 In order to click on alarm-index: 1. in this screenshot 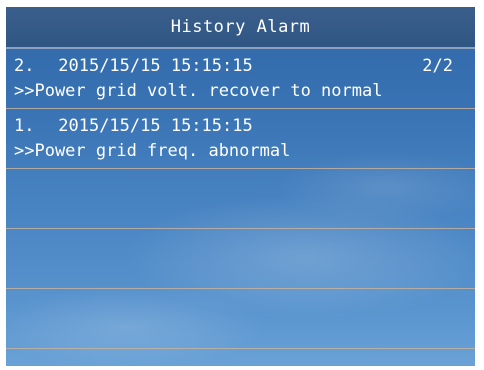, I will do `click(24, 126)`.